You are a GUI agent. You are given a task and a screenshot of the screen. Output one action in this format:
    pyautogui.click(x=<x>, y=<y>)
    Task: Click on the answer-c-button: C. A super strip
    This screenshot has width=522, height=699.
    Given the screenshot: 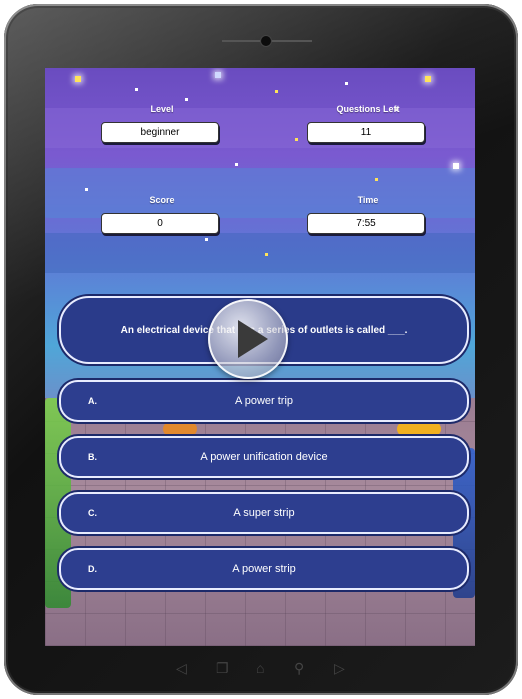 What is the action you would take?
    pyautogui.click(x=264, y=513)
    